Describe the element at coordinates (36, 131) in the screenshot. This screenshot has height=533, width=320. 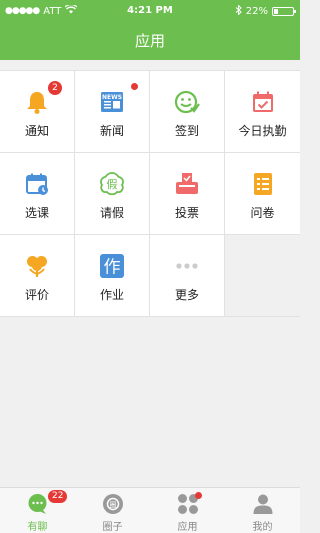
I see `app-label: 通知` at that location.